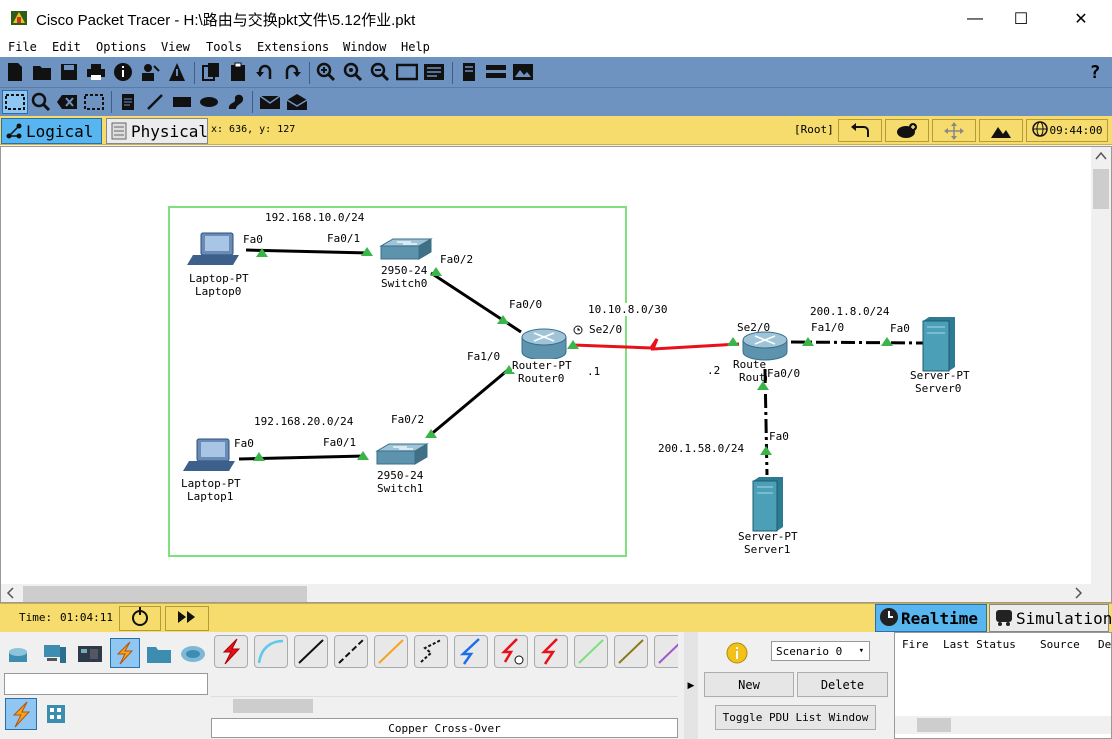  What do you see at coordinates (56, 714) in the screenshot?
I see `grid-view-icon` at bounding box center [56, 714].